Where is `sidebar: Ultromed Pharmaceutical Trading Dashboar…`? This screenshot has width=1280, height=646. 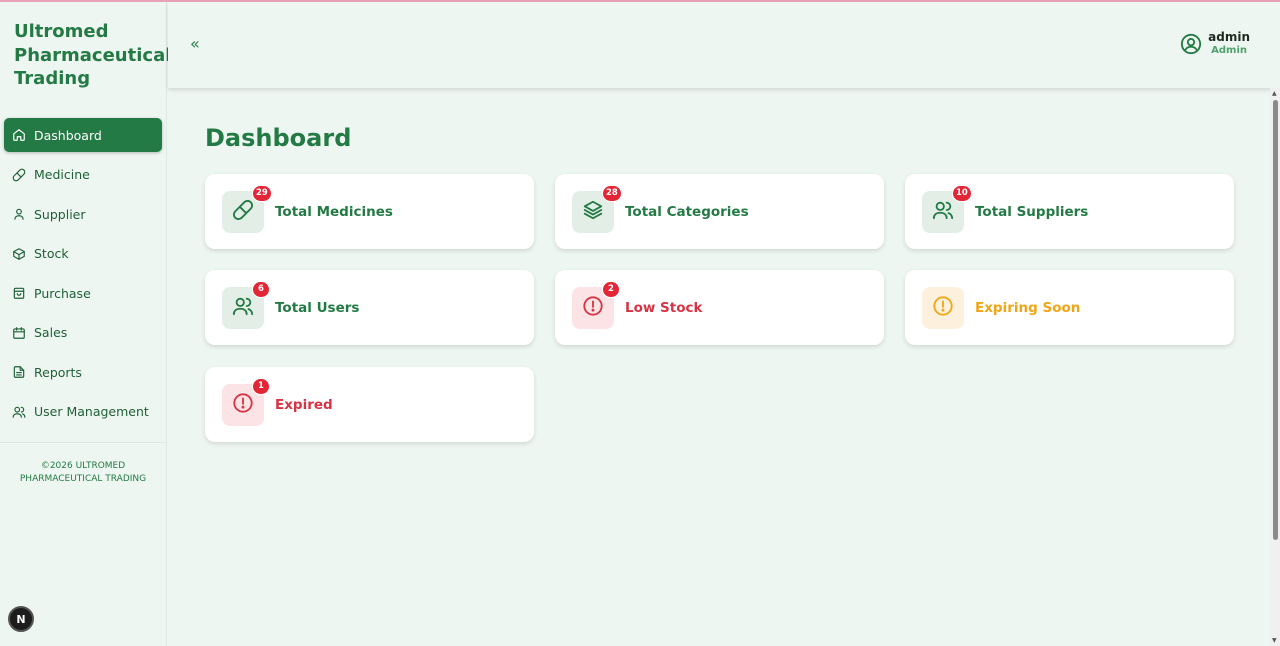 sidebar: Ultromed Pharmaceutical Trading Dashboar… is located at coordinates (86, 324).